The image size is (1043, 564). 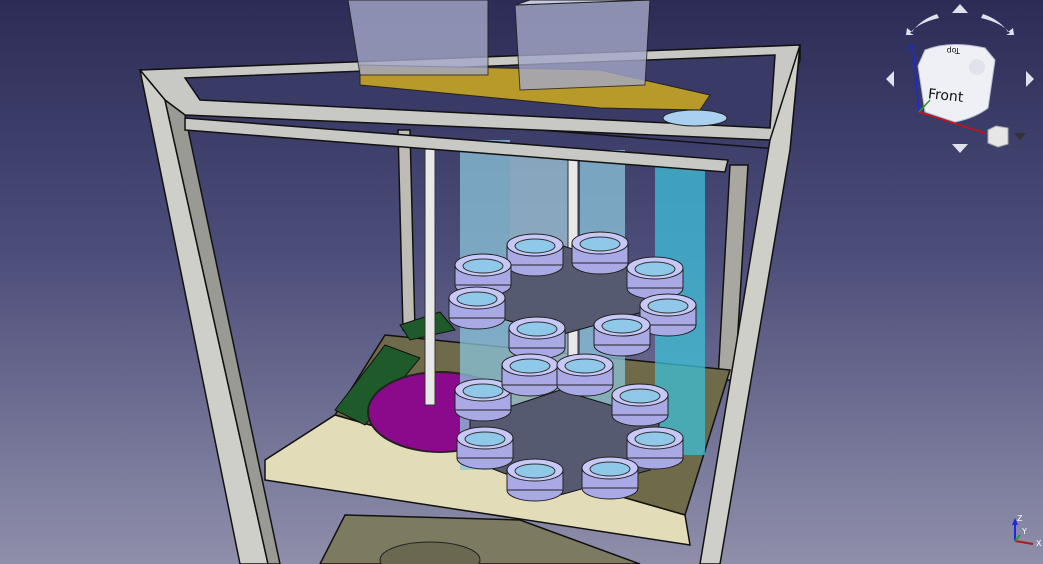 I want to click on axis-y-label: Y, so click(x=1024, y=531).